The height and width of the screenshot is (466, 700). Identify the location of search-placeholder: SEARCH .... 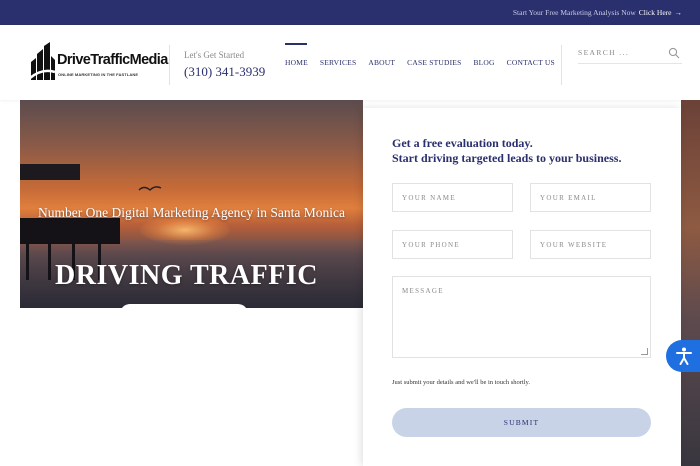
(604, 52).